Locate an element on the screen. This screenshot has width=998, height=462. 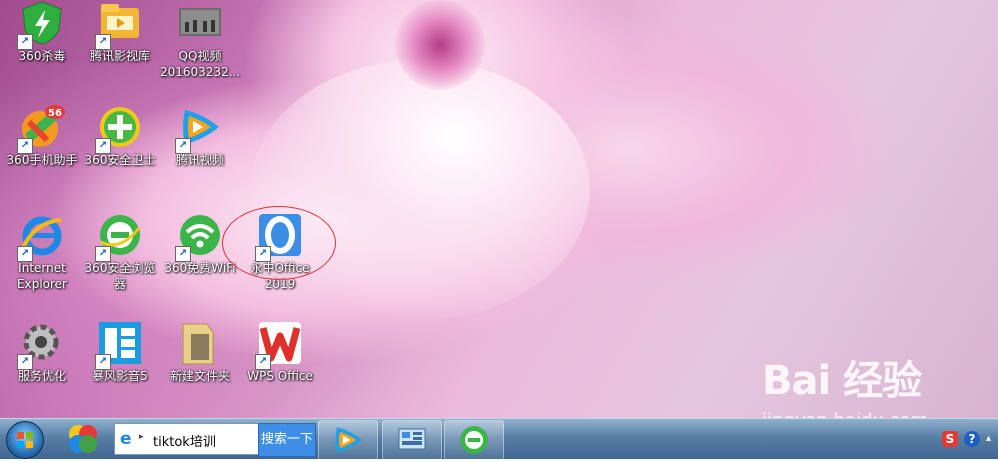
system-tray: S ? ▴ is located at coordinates (968, 440).